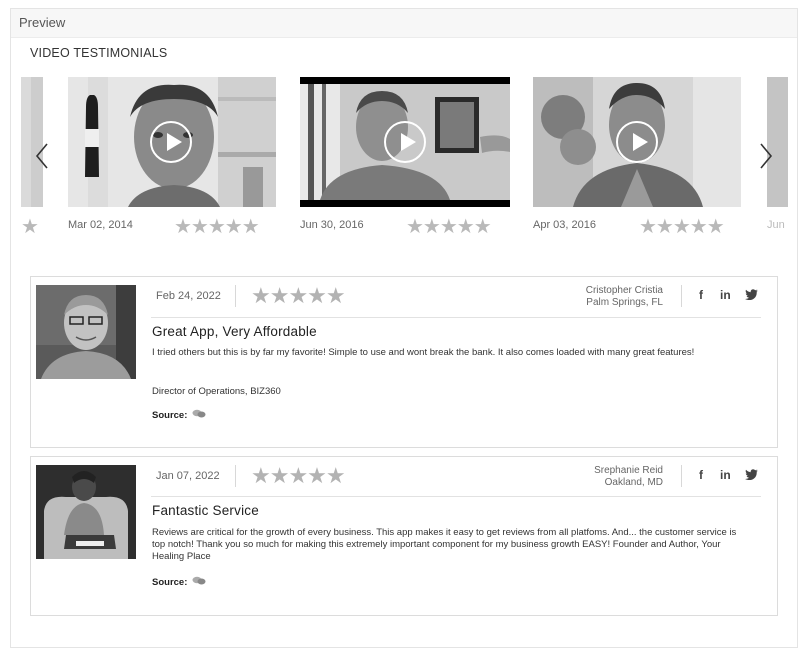 Image resolution: width=812 pixels, height=648 pixels. I want to click on reviewer-name-block: Cristopher Cristia Palm Springs, FL, so click(624, 297).